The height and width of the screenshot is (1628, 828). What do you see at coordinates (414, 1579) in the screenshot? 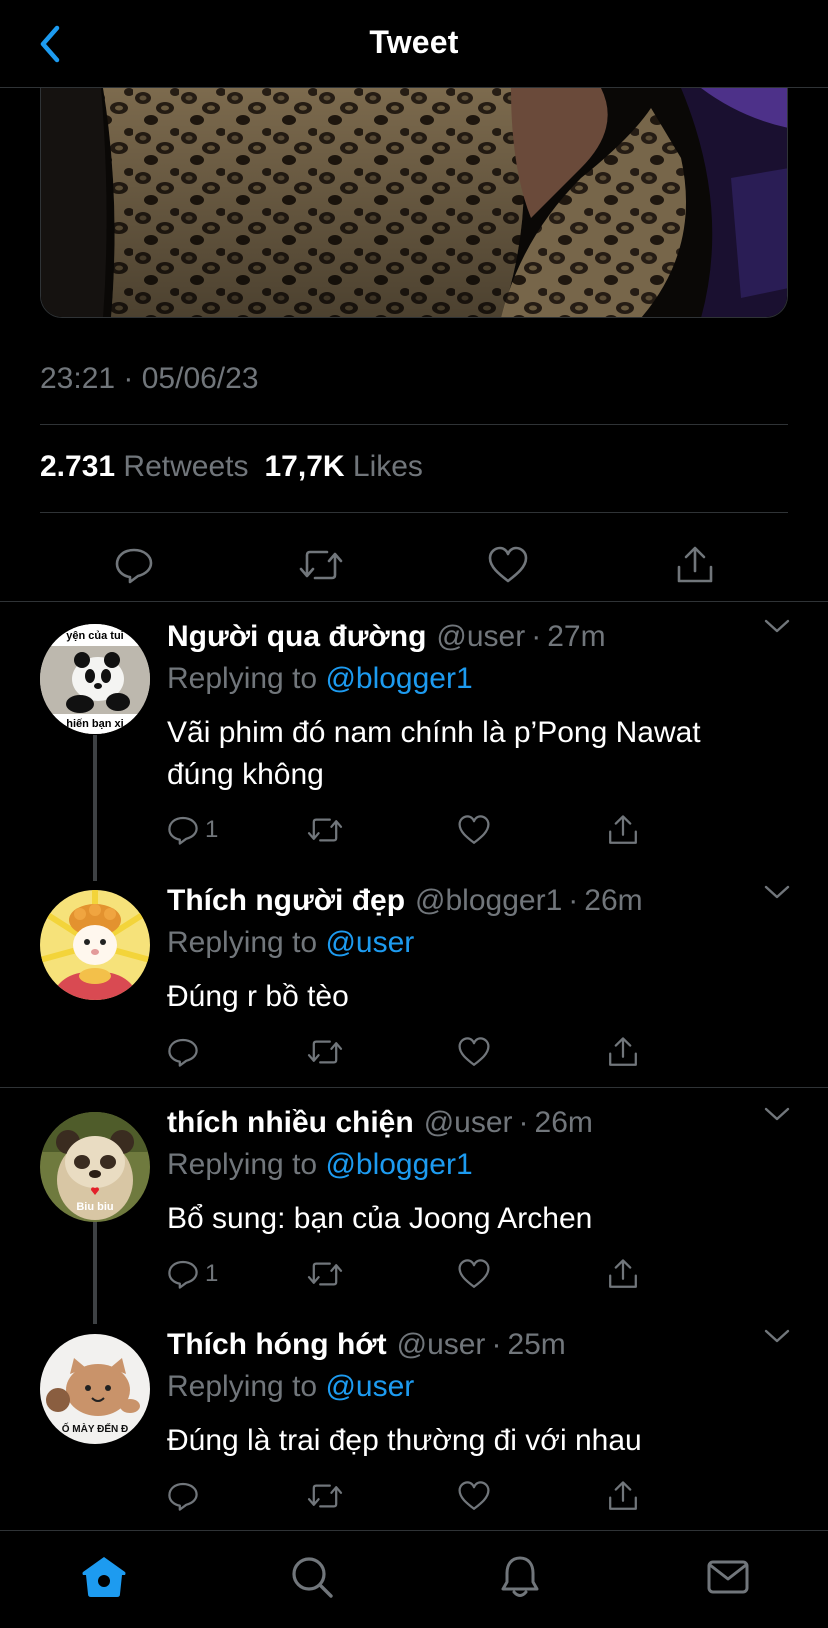
I see `bottom-tab-bar` at bounding box center [414, 1579].